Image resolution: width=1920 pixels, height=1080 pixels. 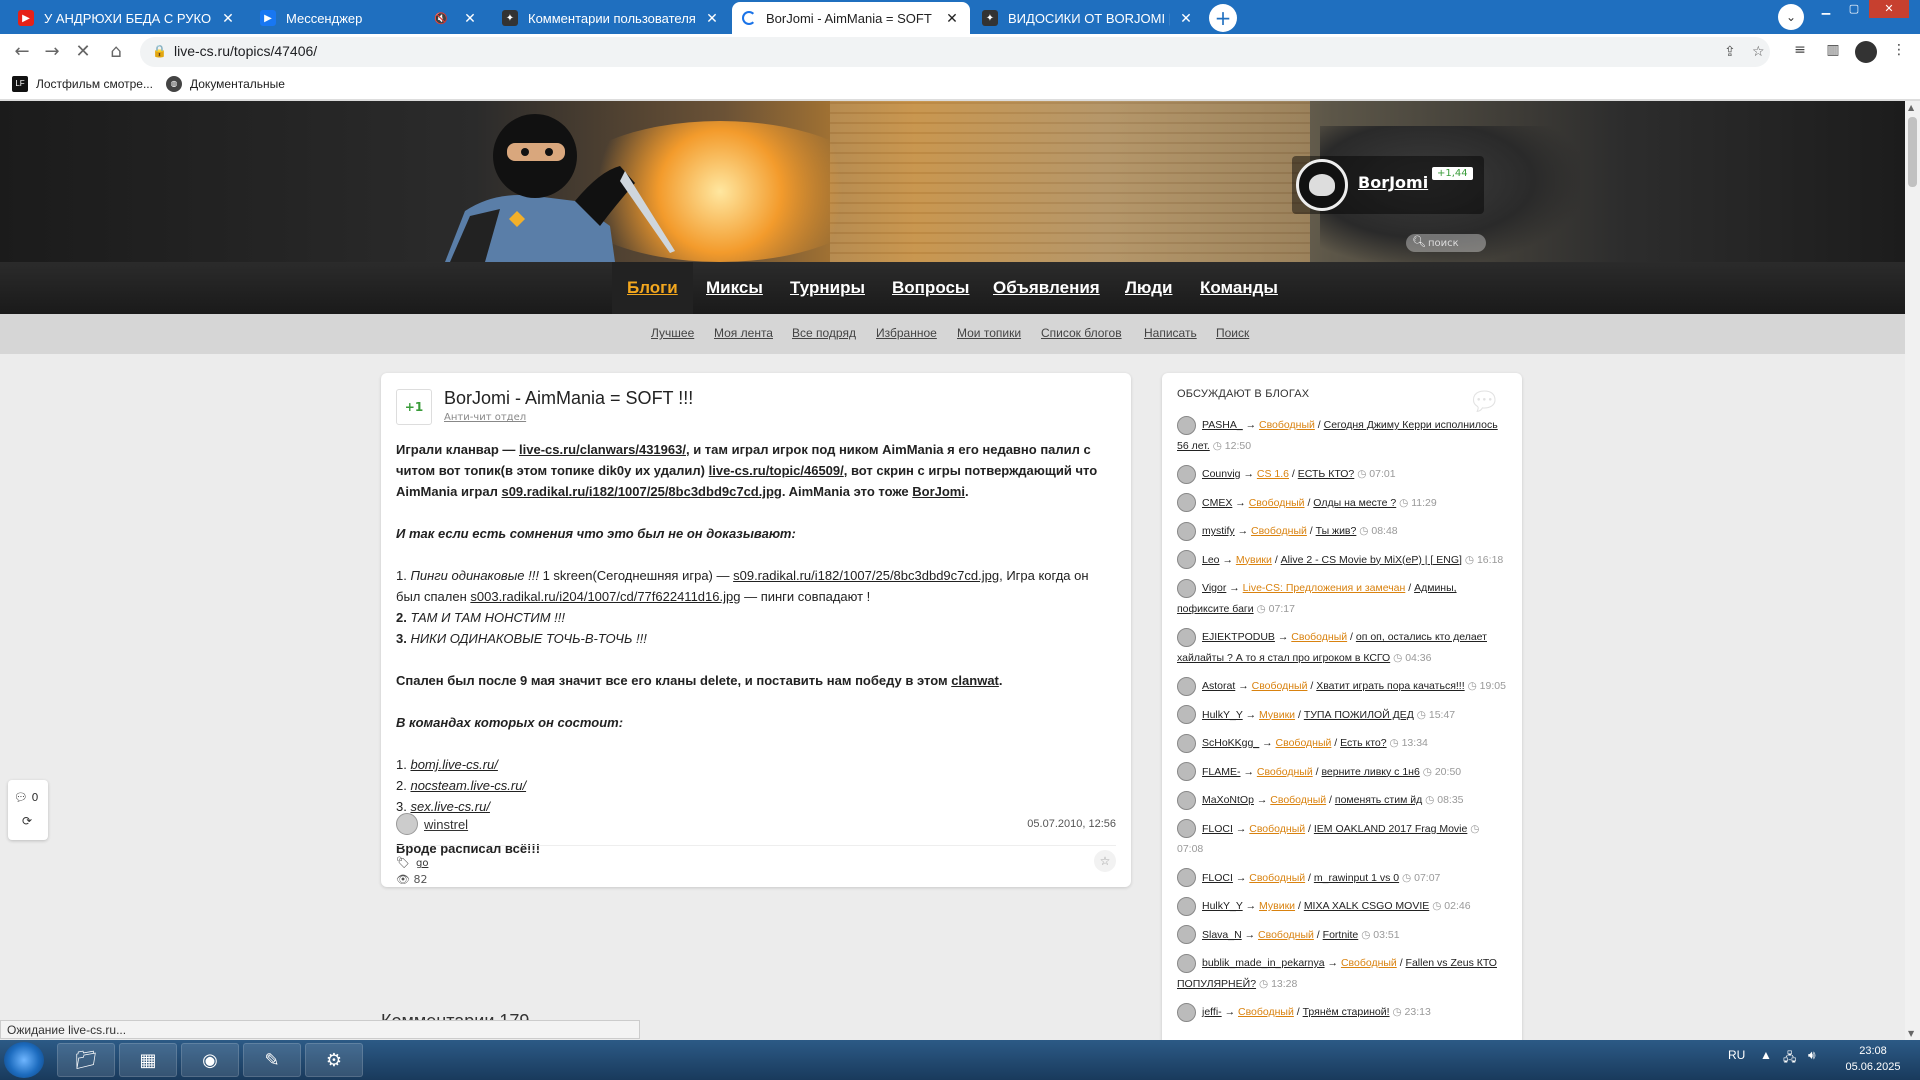 I want to click on discussion-user: Counvig, so click(x=1221, y=474).